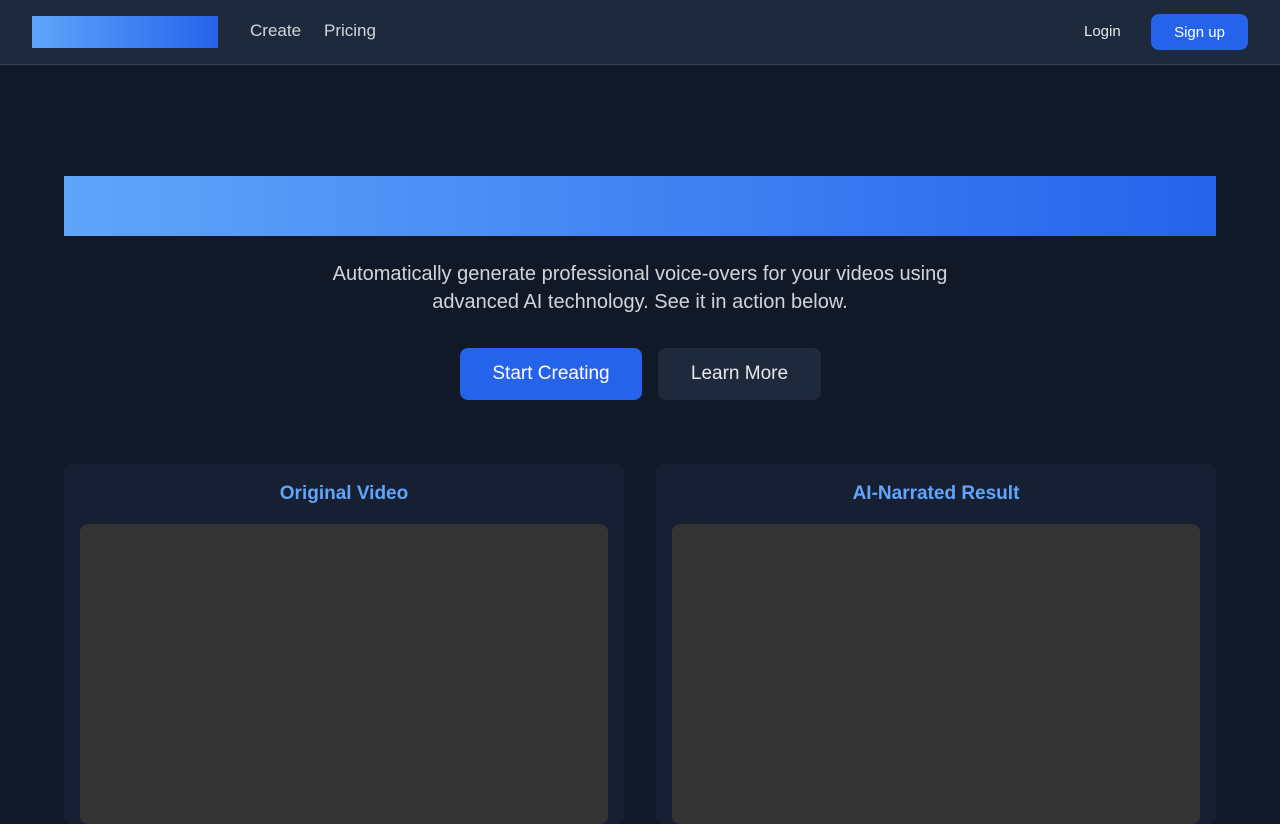 This screenshot has height=824, width=1280. What do you see at coordinates (936, 493) in the screenshot?
I see `panel-title: AI-Narrated Result` at bounding box center [936, 493].